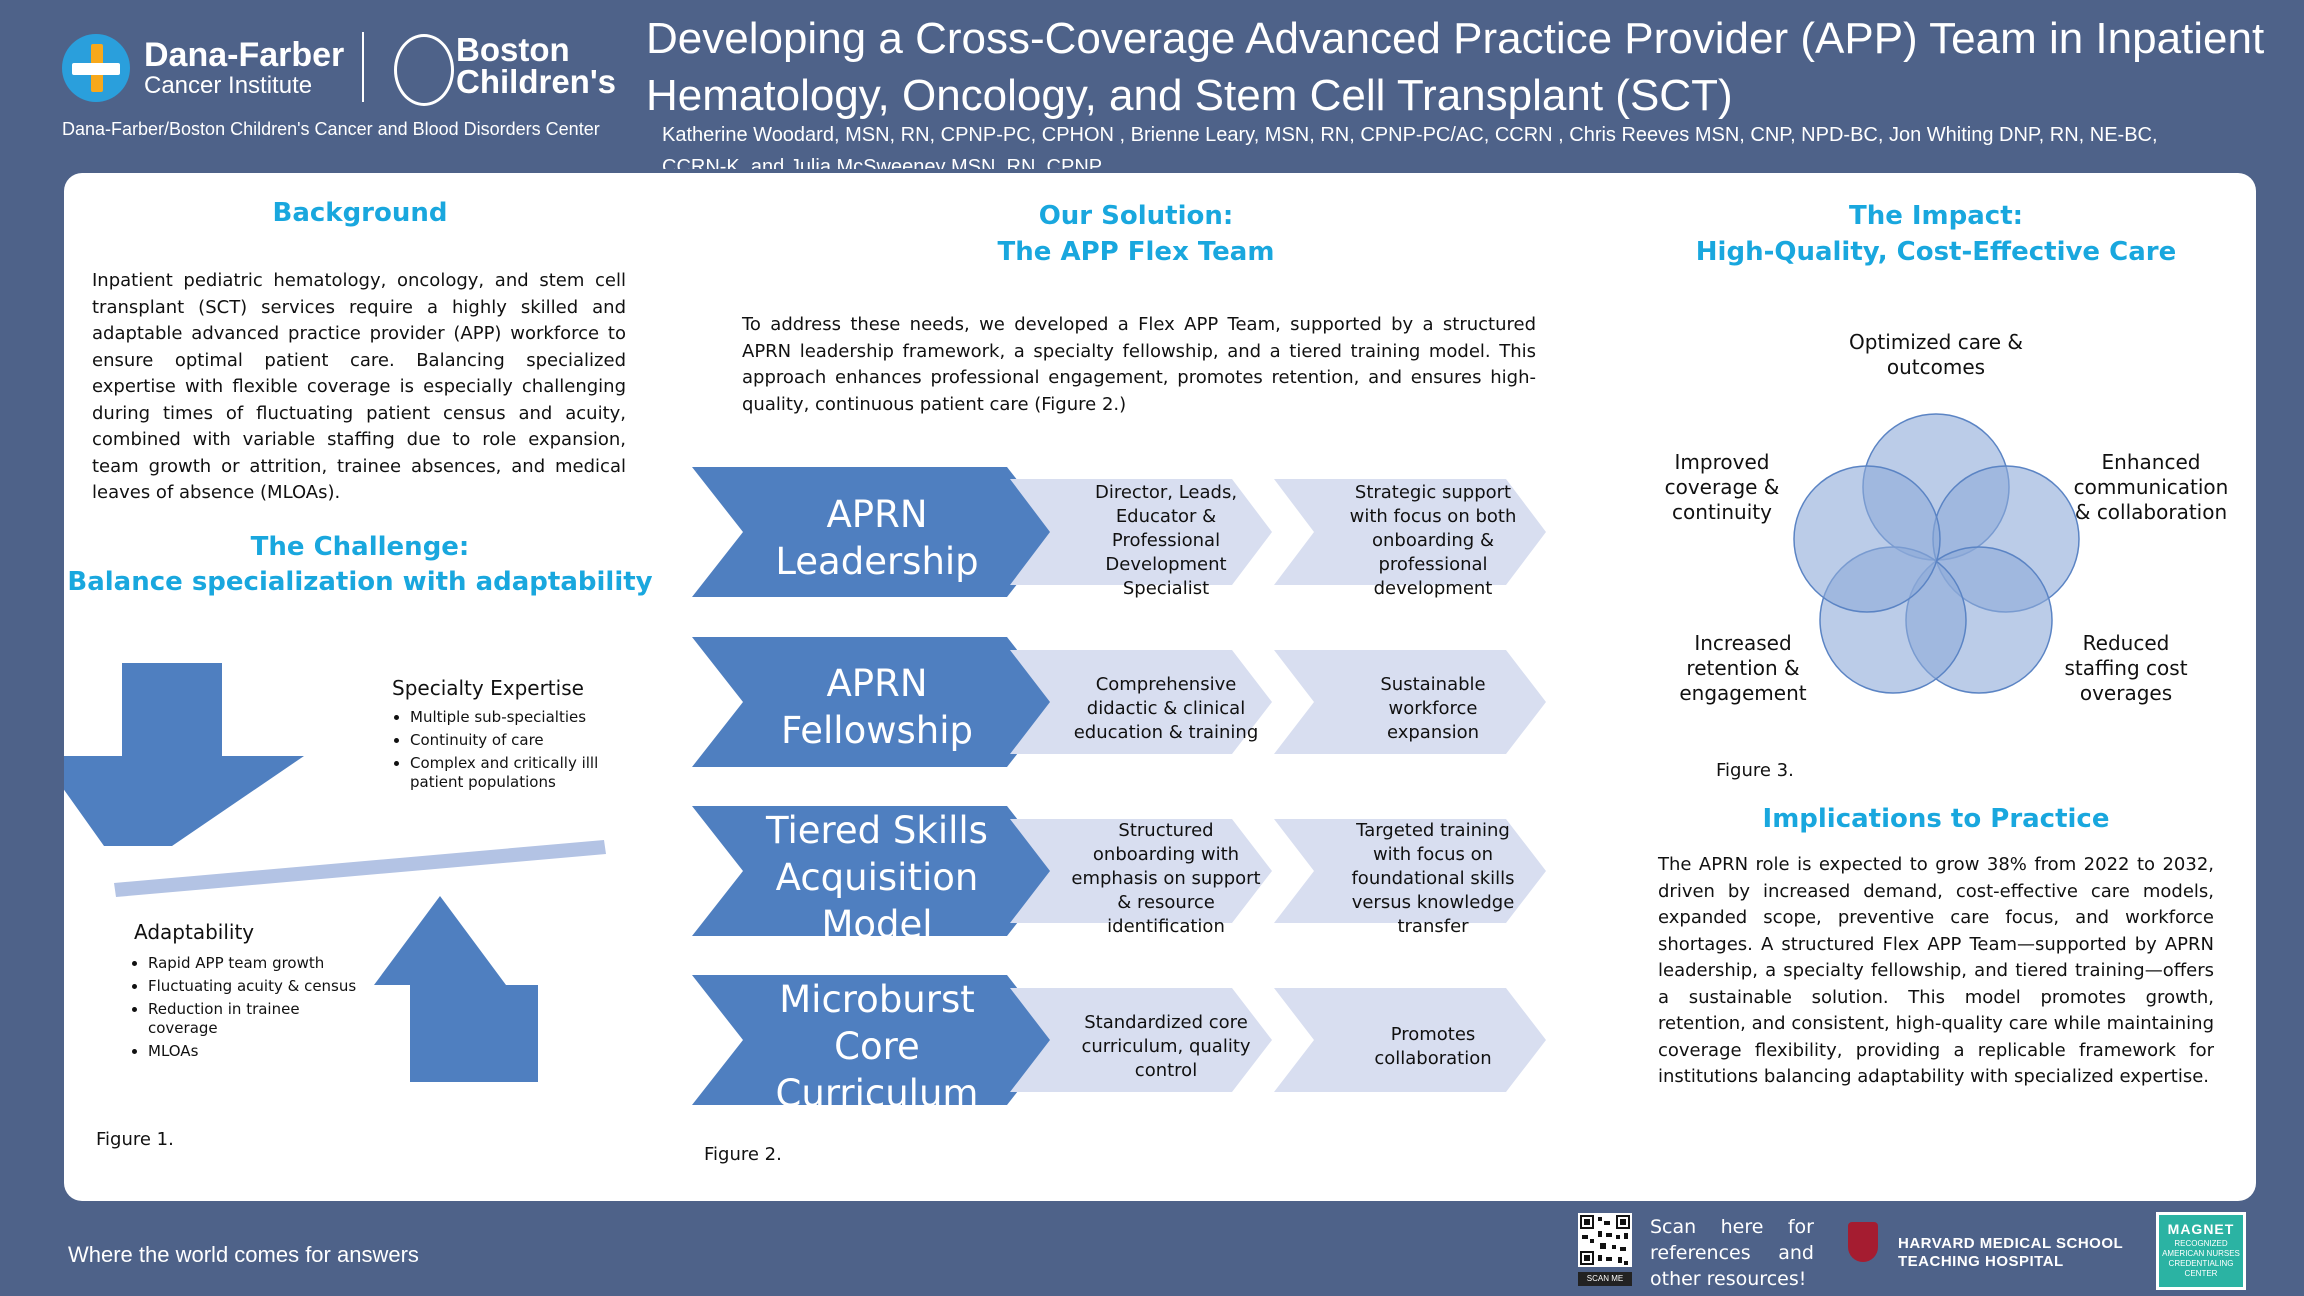  What do you see at coordinates (1867, 539) in the screenshot?
I see `venn-circle` at bounding box center [1867, 539].